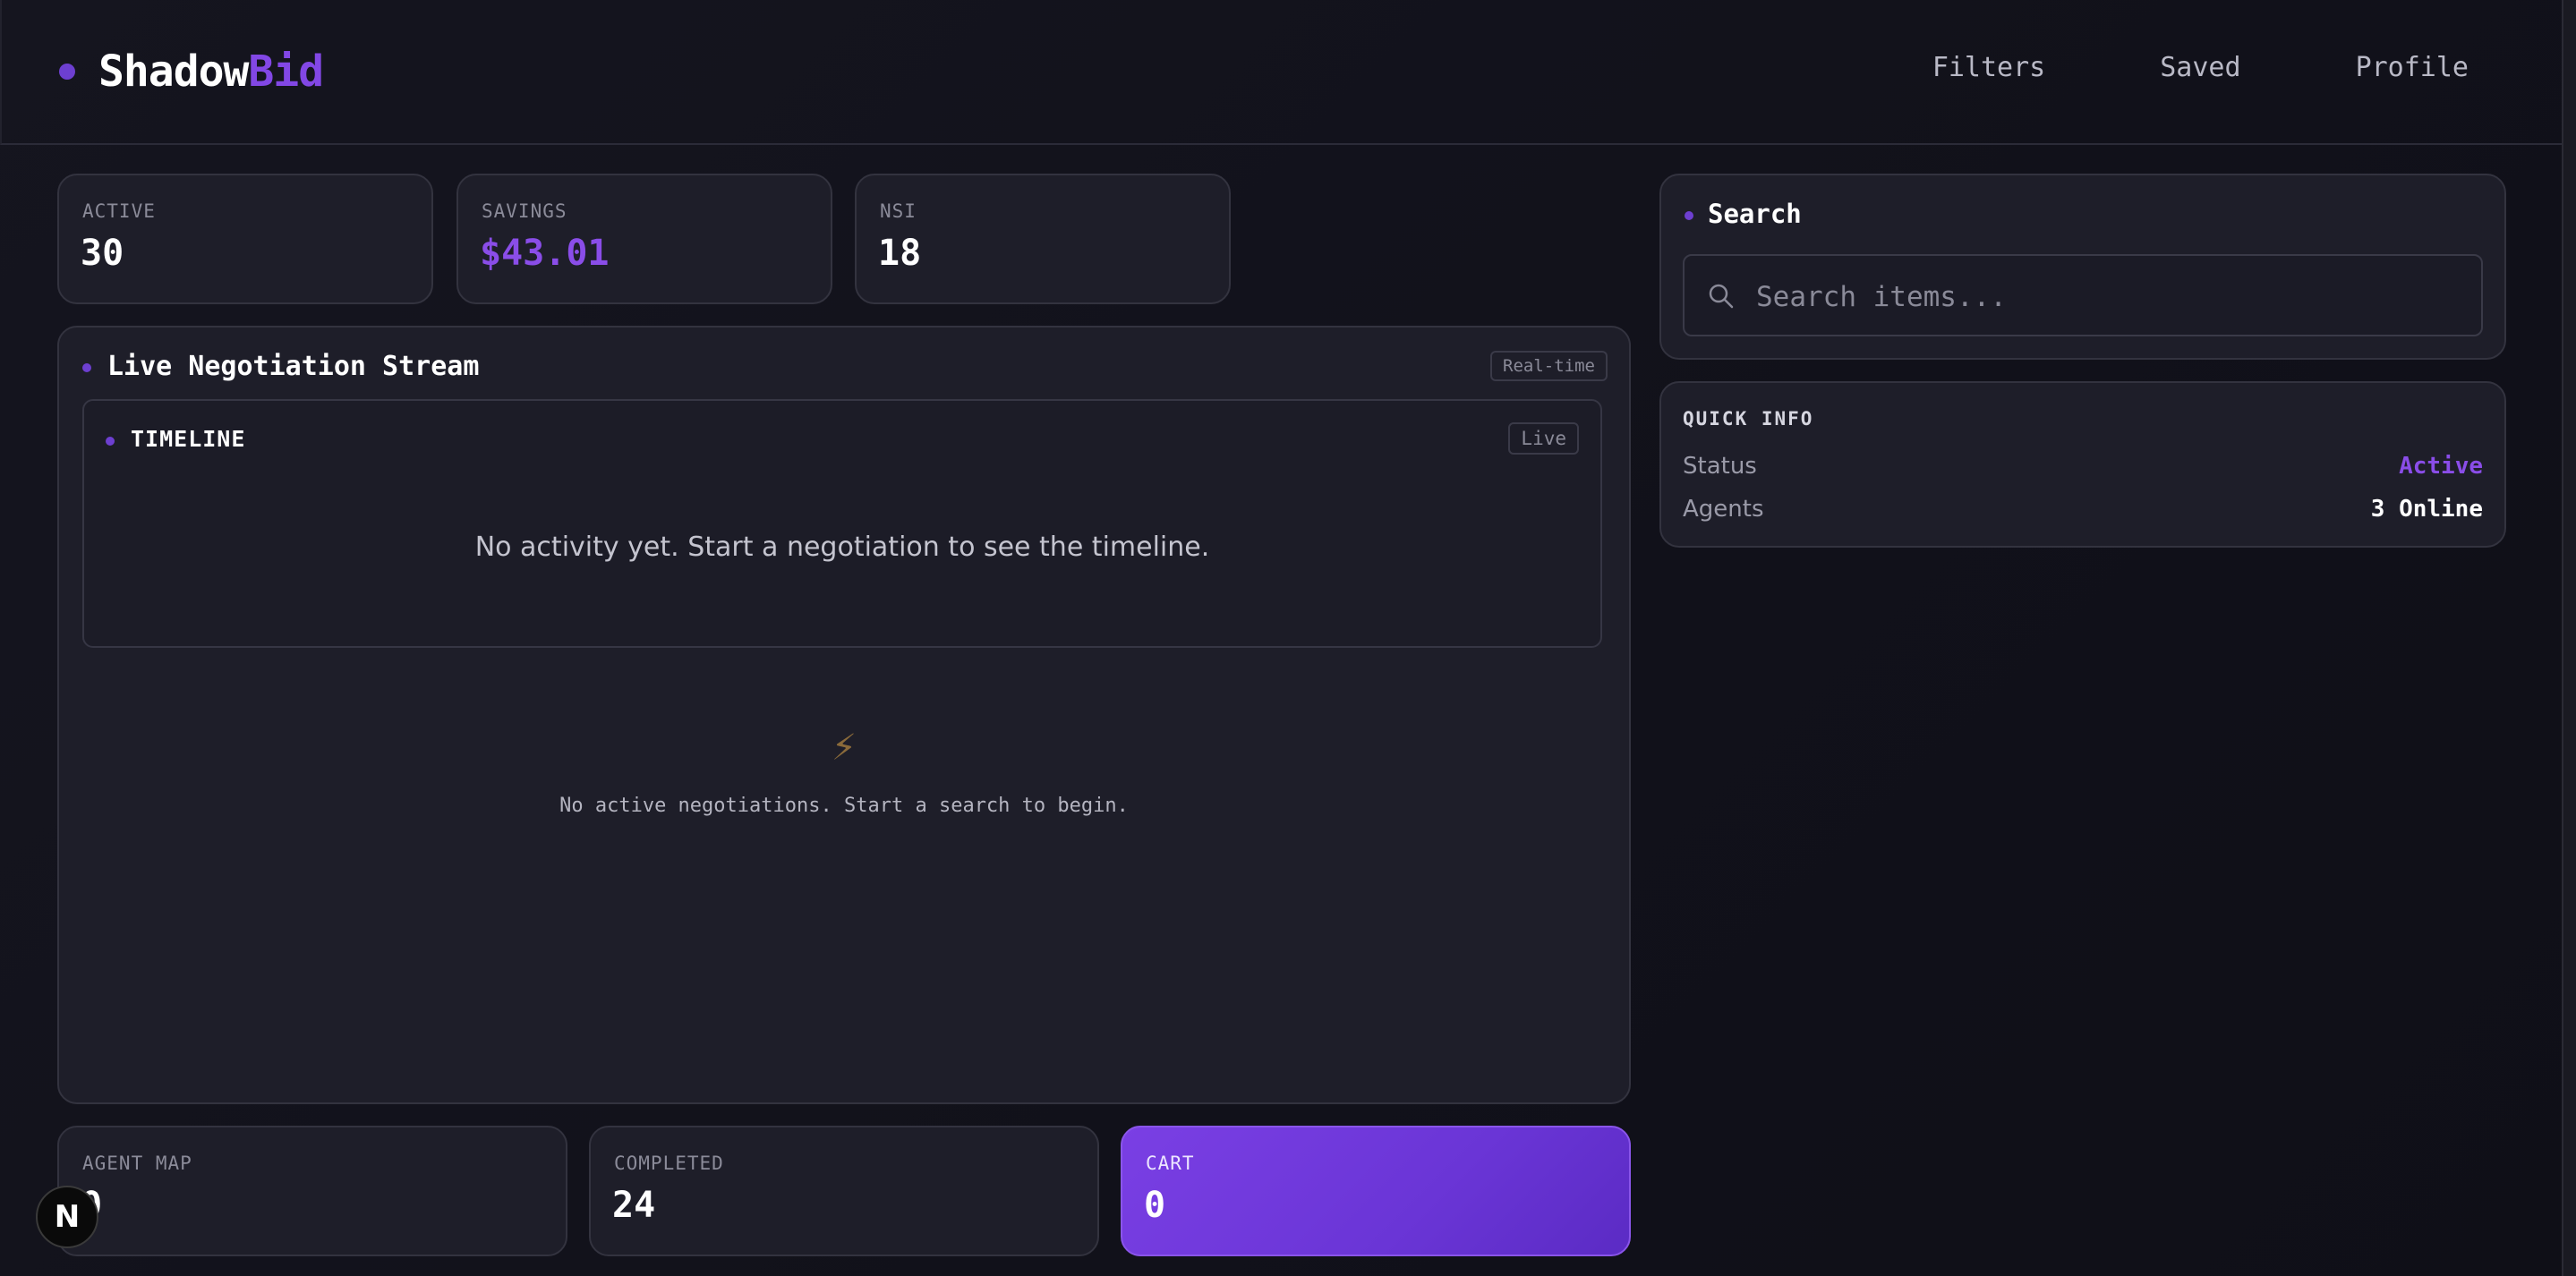 The height and width of the screenshot is (1276, 2576). Describe the element at coordinates (1155, 1205) in the screenshot. I see `stat-value: 0` at that location.